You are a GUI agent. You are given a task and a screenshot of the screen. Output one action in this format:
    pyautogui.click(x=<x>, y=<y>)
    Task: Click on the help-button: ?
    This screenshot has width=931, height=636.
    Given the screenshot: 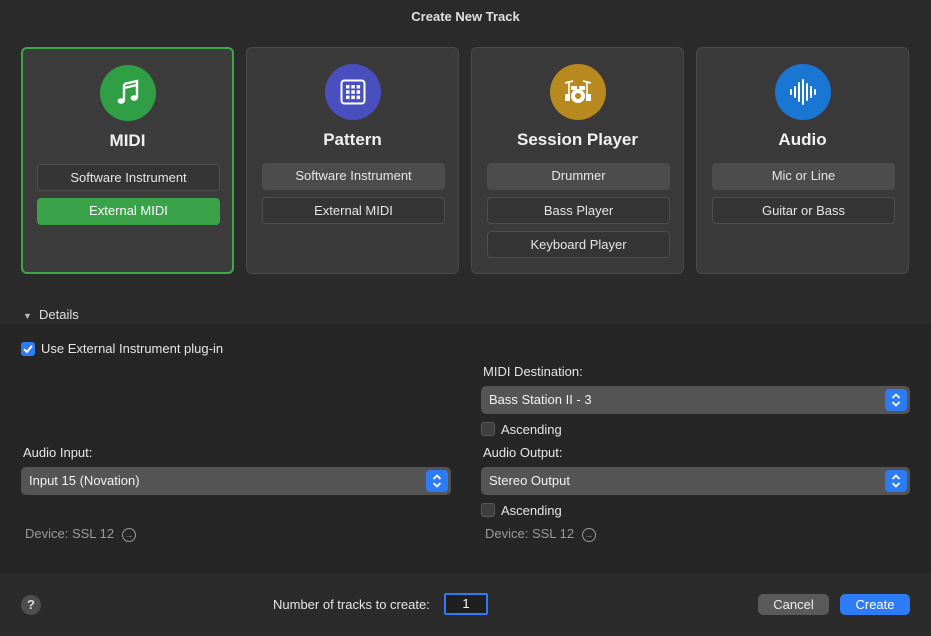 What is the action you would take?
    pyautogui.click(x=31, y=605)
    